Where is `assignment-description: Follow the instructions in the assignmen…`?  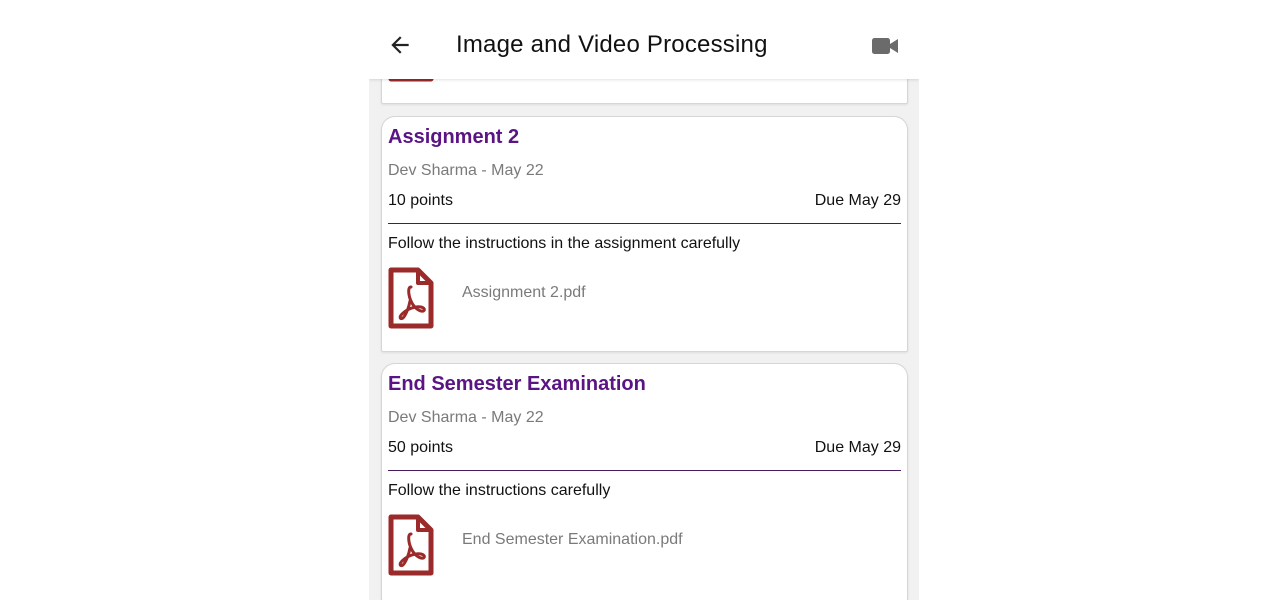
assignment-description: Follow the instructions in the assignmen… is located at coordinates (564, 243).